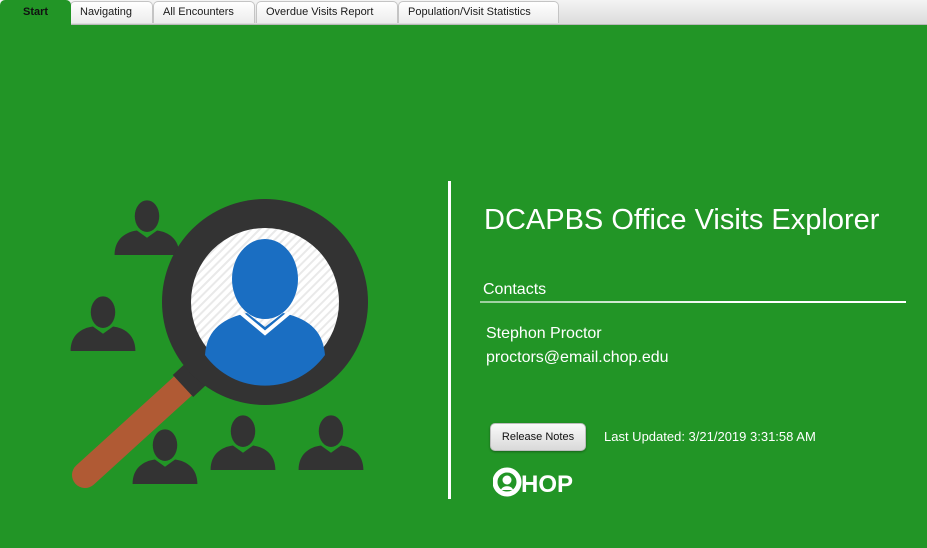 The image size is (927, 548). I want to click on chop-logo: HOP, so click(533, 482).